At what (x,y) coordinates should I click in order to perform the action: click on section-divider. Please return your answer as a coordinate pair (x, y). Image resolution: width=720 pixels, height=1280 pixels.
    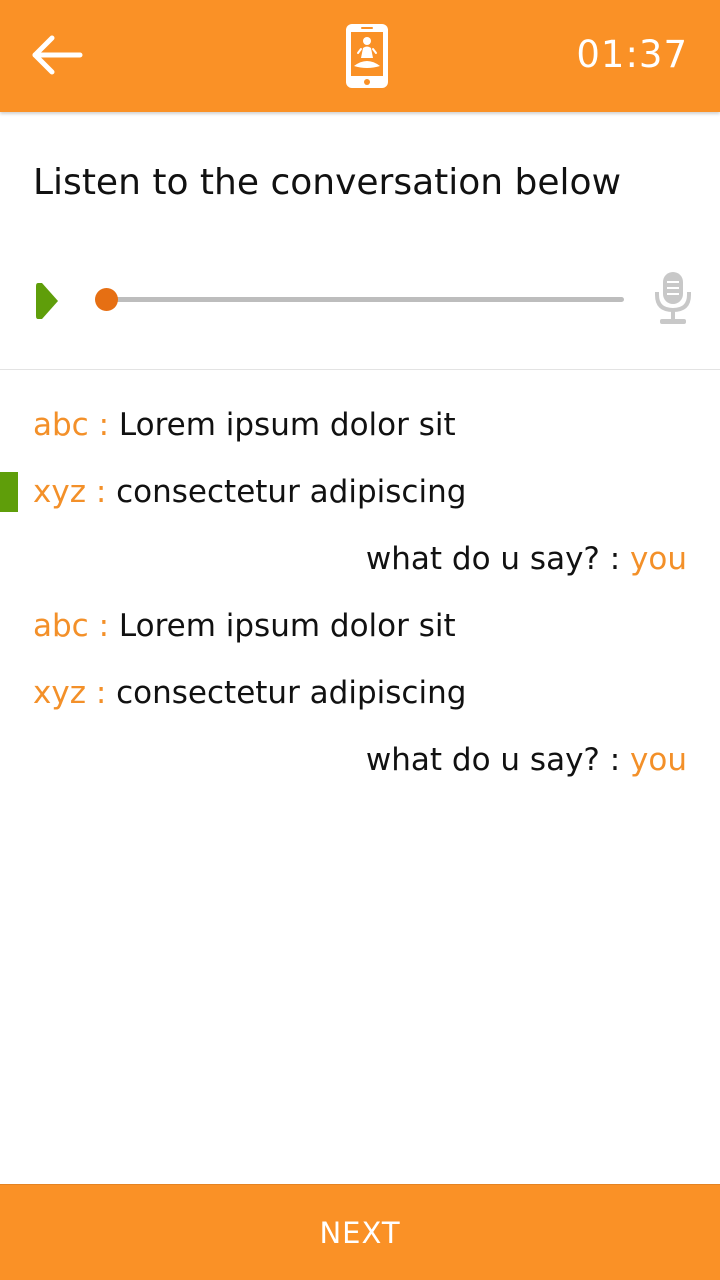
    Looking at the image, I should click on (360, 369).